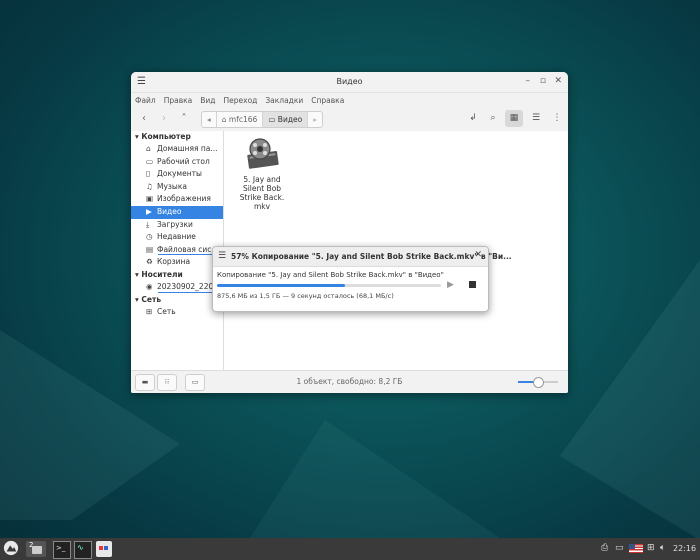  What do you see at coordinates (350, 549) in the screenshot?
I see `taskbar: 2 >_ ∿ ⎙ ▭ ⊞ 🔈︎ 22:16` at bounding box center [350, 549].